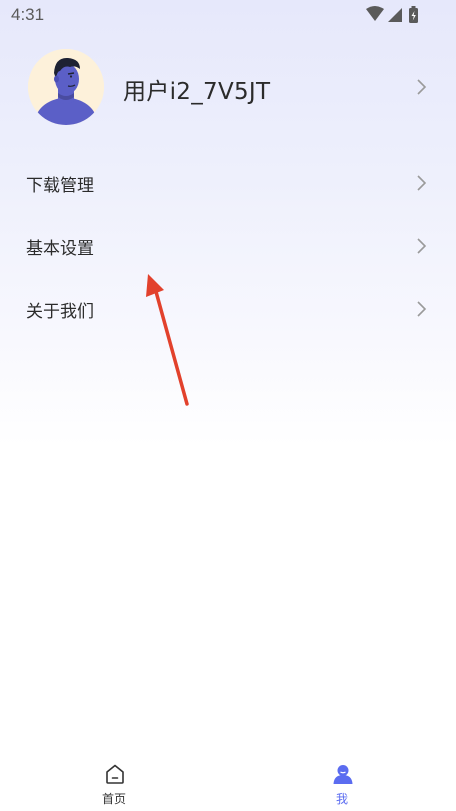  I want to click on tab-label: 我, so click(341, 799).